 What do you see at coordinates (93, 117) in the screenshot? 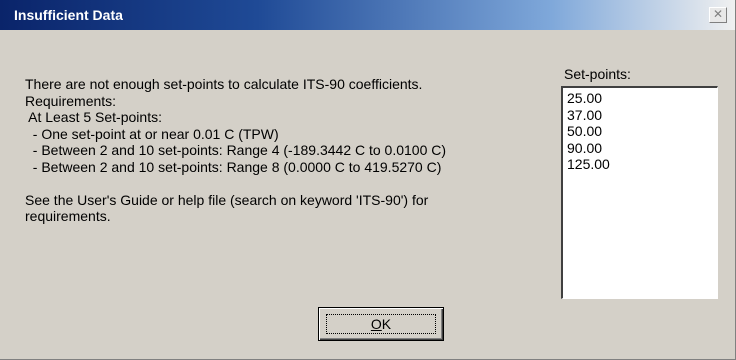
I see `message-line: At Least 5 Set-points:` at bounding box center [93, 117].